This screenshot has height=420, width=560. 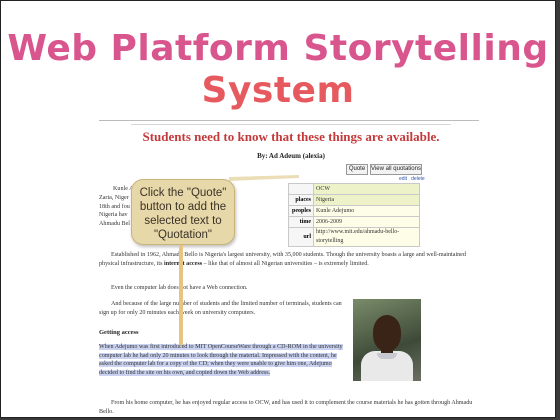 What do you see at coordinates (366, 189) in the screenshot?
I see `meta-value: OCW` at bounding box center [366, 189].